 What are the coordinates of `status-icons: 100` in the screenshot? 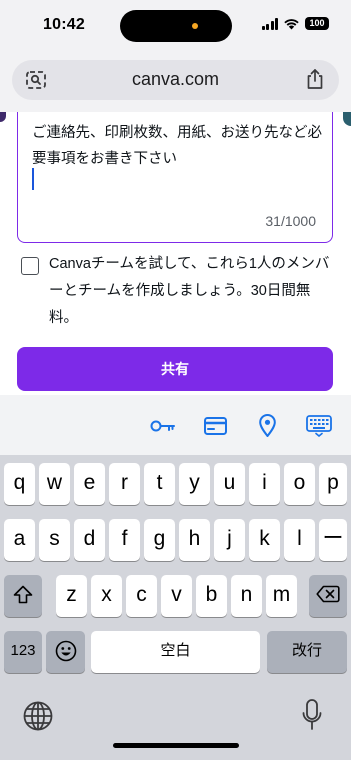 It's located at (295, 23).